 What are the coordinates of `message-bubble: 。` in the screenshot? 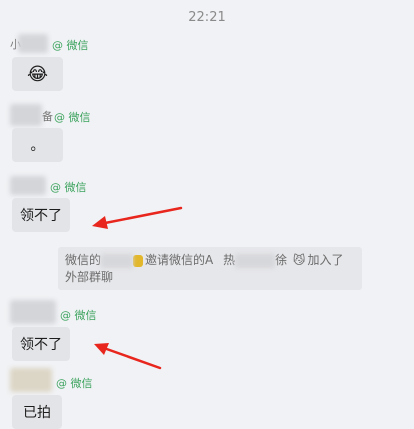 It's located at (37, 145).